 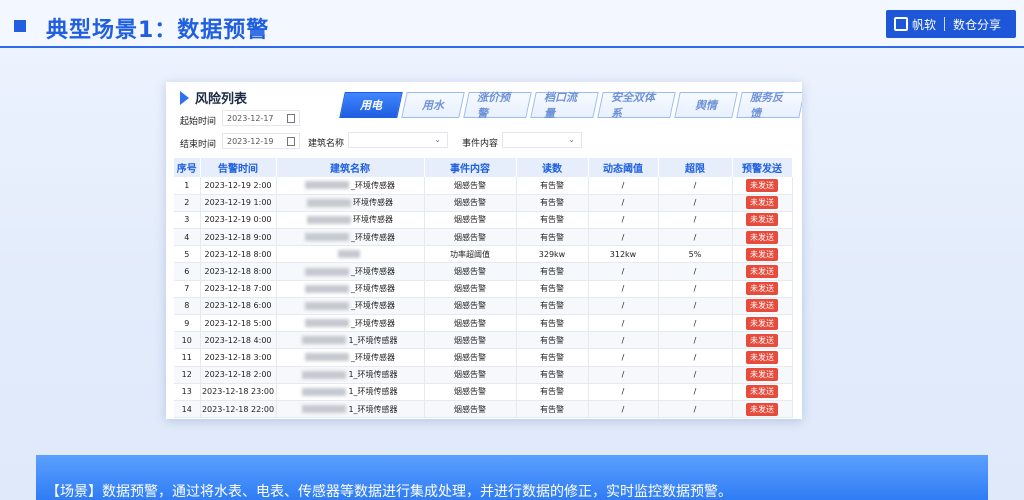 I want to click on cell-no: 4, so click(x=187, y=237).